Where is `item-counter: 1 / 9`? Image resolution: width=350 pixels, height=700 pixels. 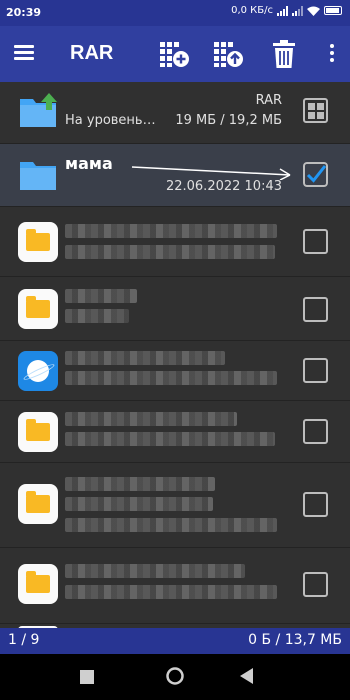
item-counter: 1 / 9 is located at coordinates (24, 640).